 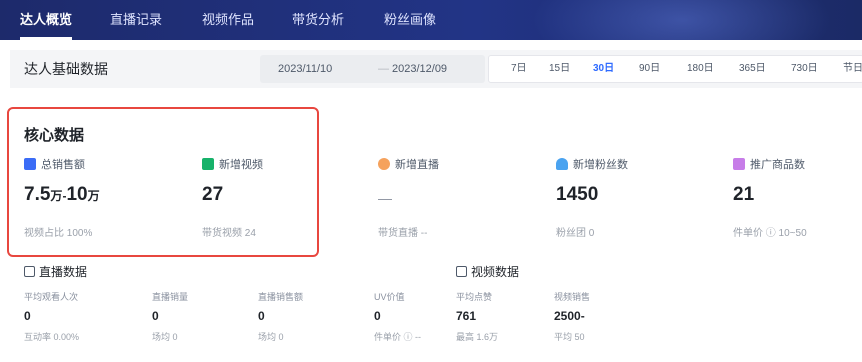 I want to click on period-selector: 7日 15日 30日 90日 180日 365日 730日 节日, so click(x=675, y=69).